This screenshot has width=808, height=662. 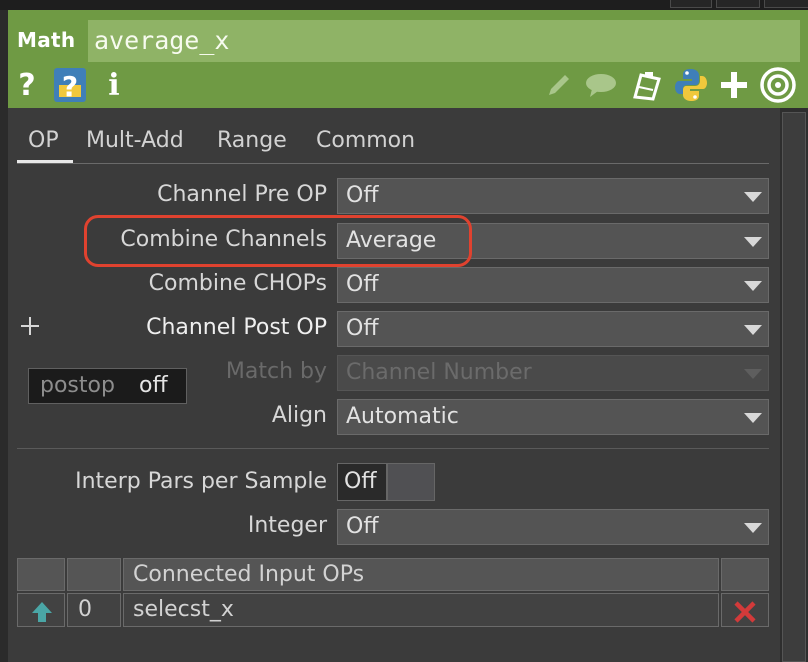 What do you see at coordinates (77, 385) in the screenshot?
I see `tooltip-param-name: postop` at bounding box center [77, 385].